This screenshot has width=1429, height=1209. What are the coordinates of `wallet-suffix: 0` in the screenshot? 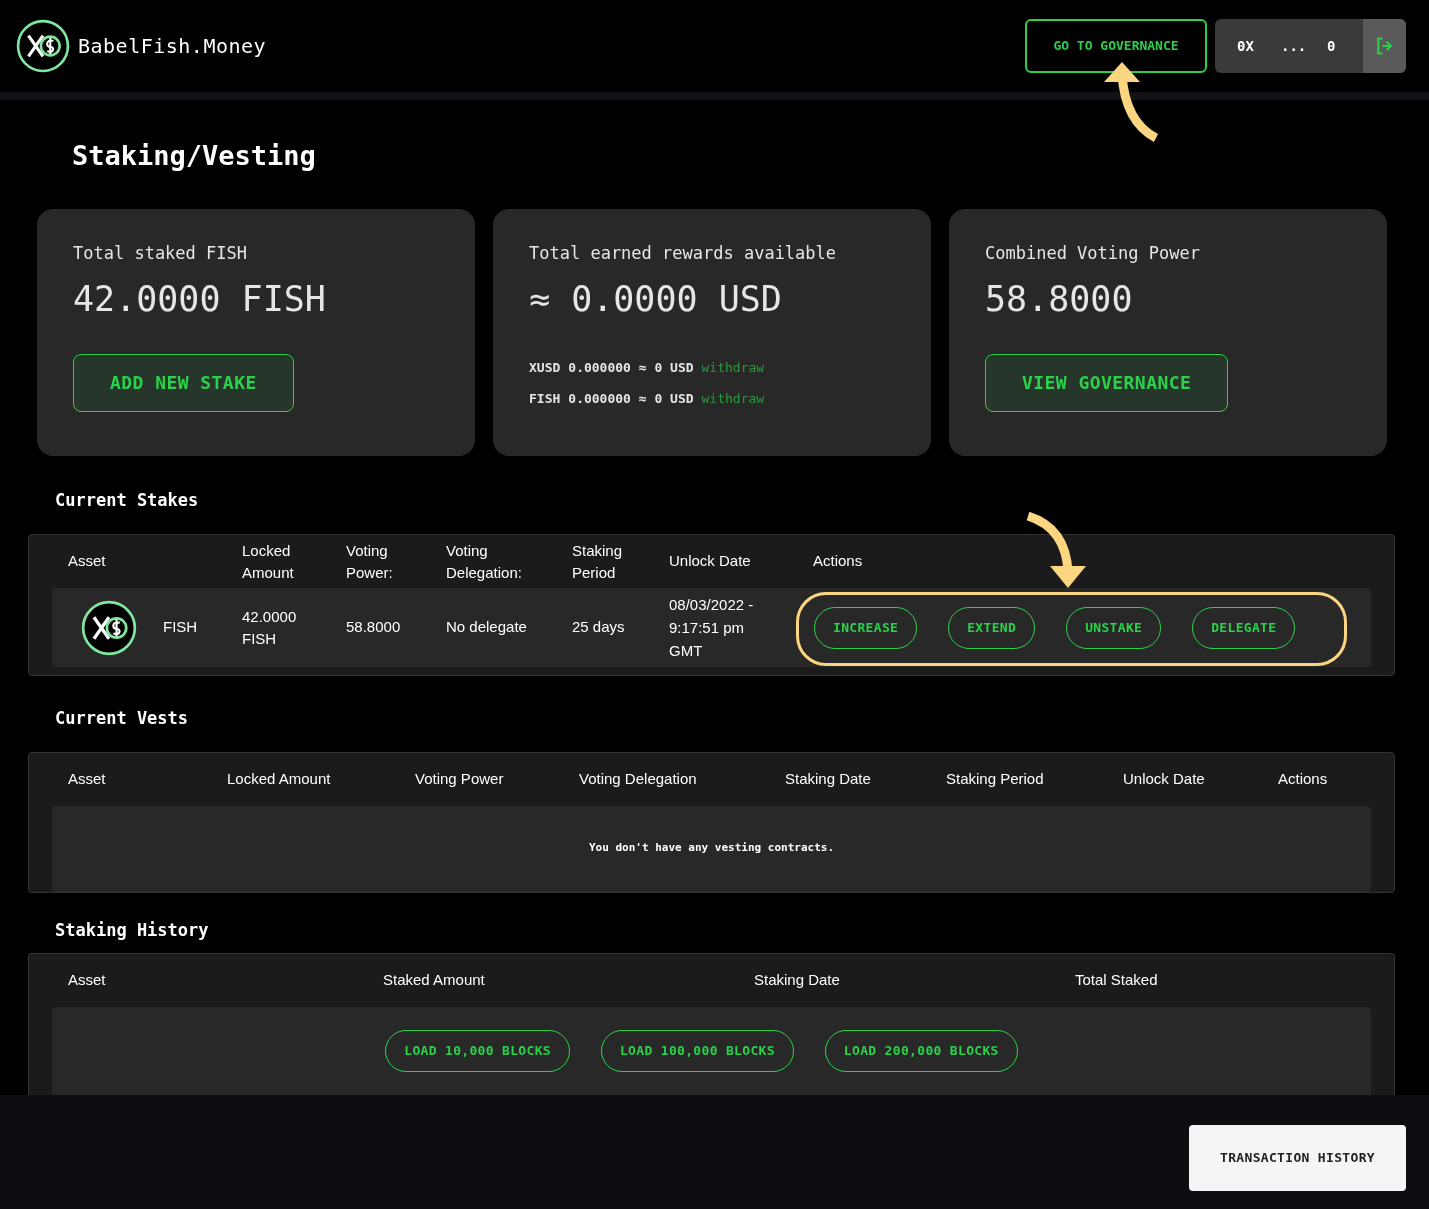 It's located at (1332, 46).